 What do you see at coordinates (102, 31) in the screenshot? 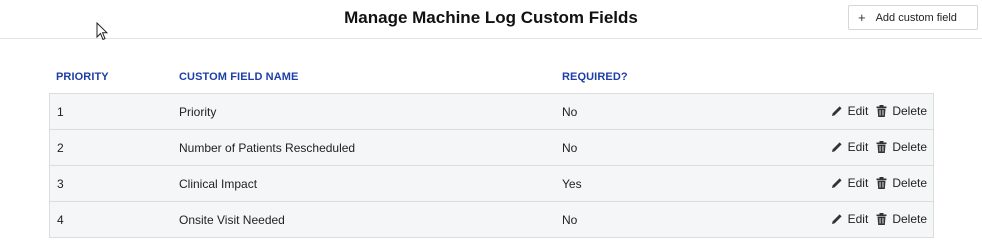
I see `mouse-cursor-icon` at bounding box center [102, 31].